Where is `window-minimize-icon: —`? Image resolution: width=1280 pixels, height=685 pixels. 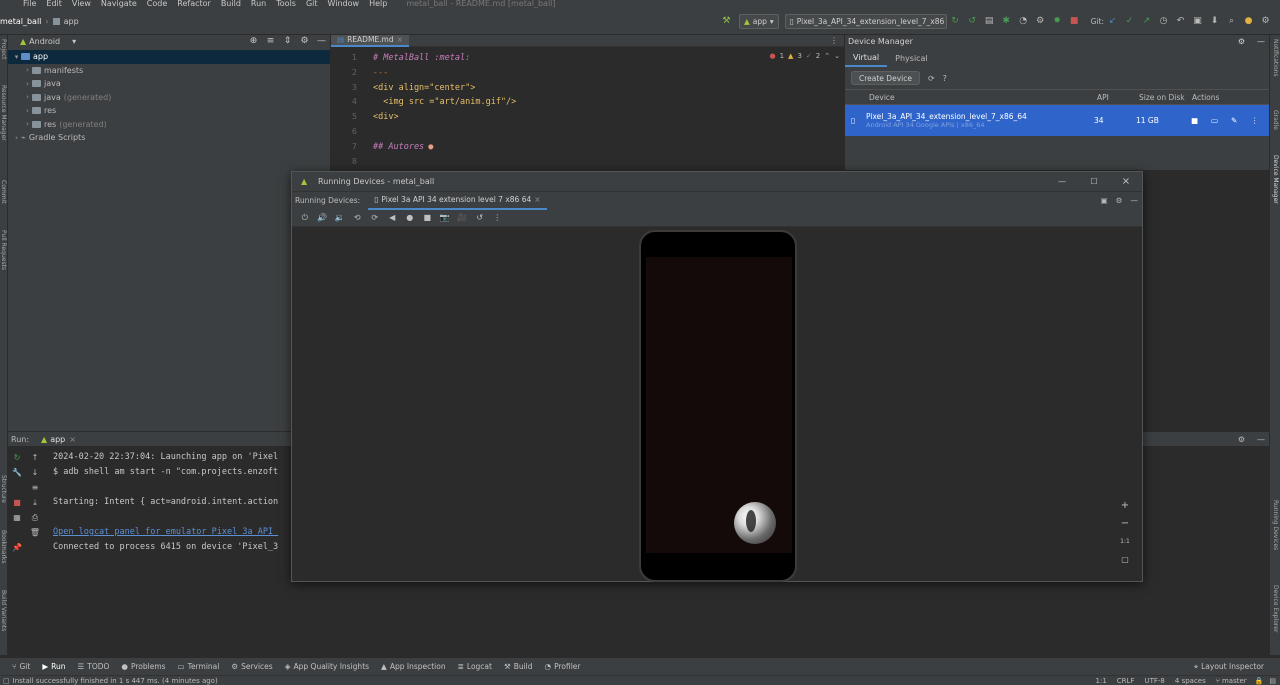
window-minimize-icon: — is located at coordinates (1062, 181).